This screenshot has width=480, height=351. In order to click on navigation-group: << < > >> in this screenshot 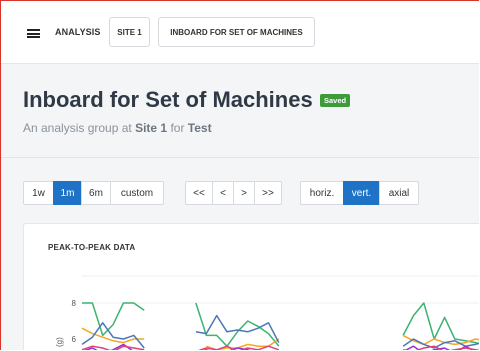, I will do `click(233, 193)`.